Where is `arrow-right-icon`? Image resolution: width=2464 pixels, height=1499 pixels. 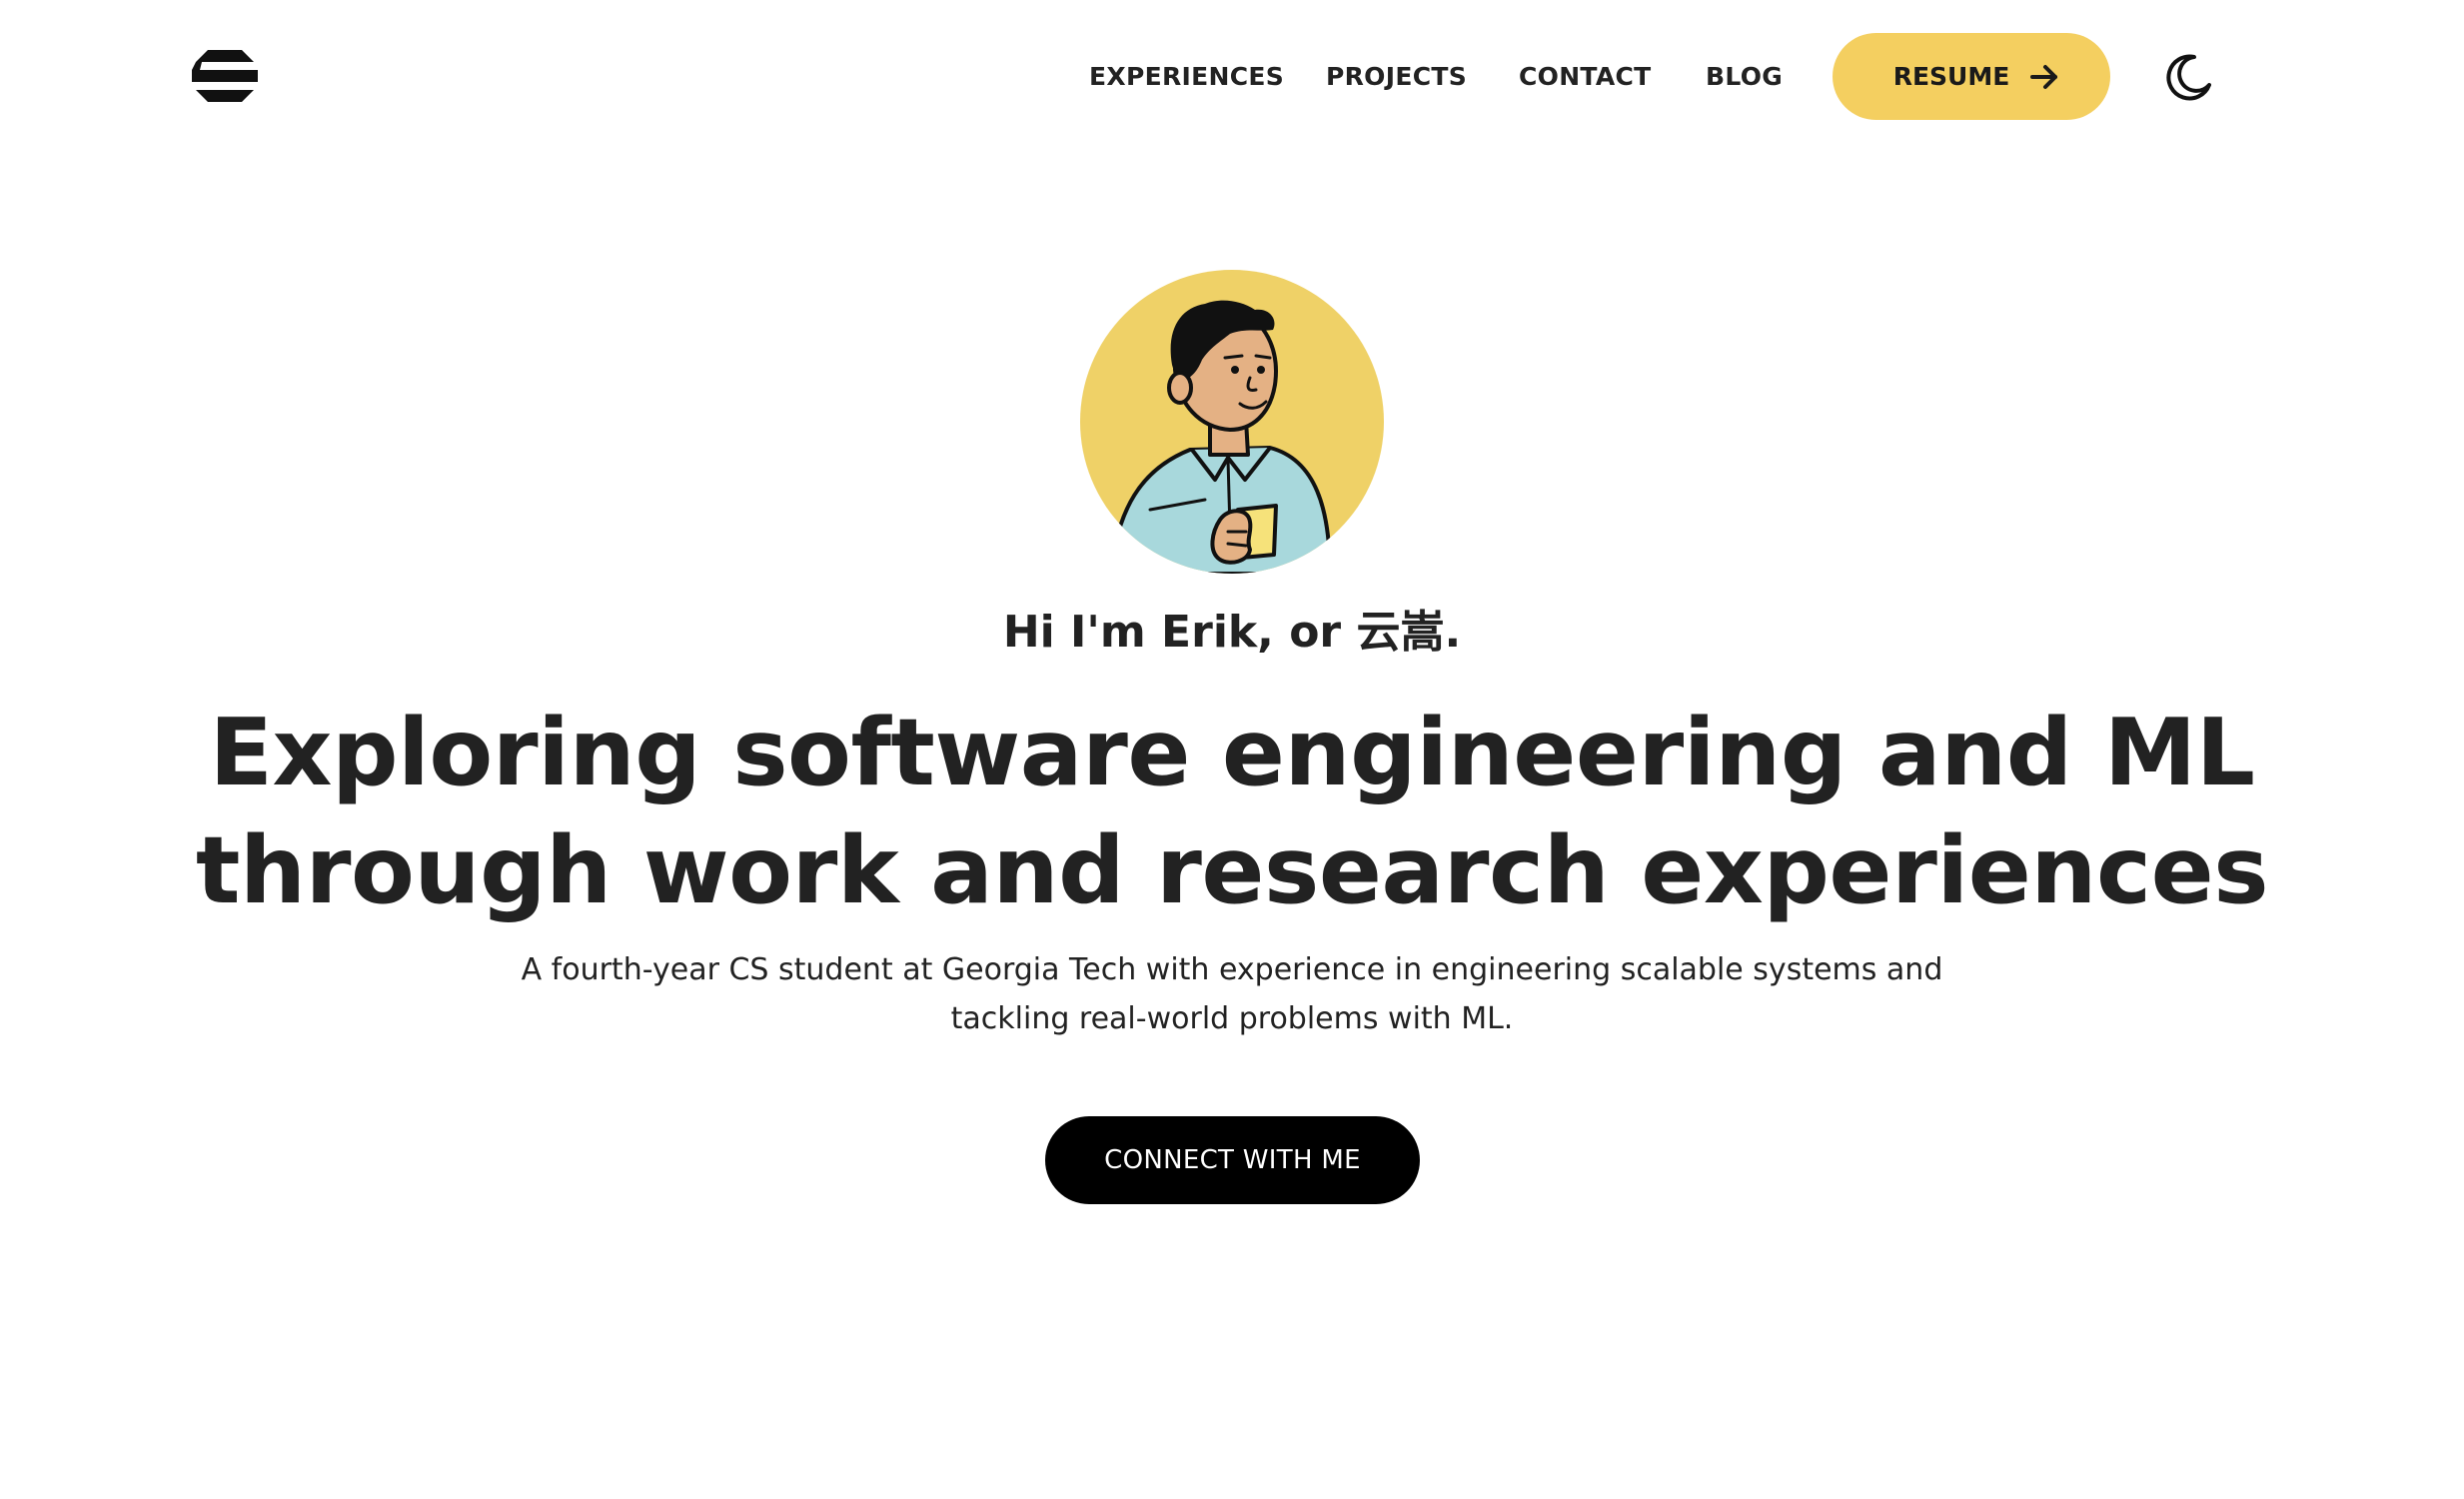
arrow-right-icon is located at coordinates (2044, 77).